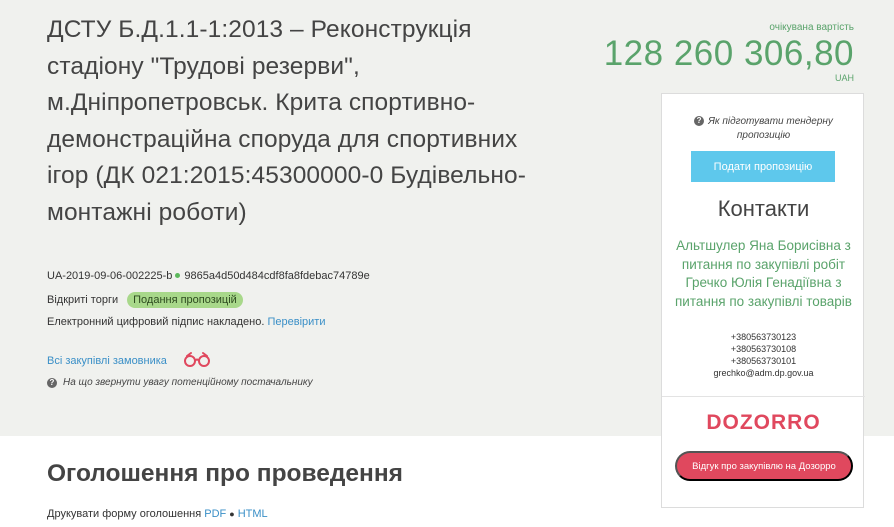 Image resolution: width=894 pixels, height=527 pixels. Describe the element at coordinates (763, 208) in the screenshot. I see `contacts-title: Контакти` at that location.